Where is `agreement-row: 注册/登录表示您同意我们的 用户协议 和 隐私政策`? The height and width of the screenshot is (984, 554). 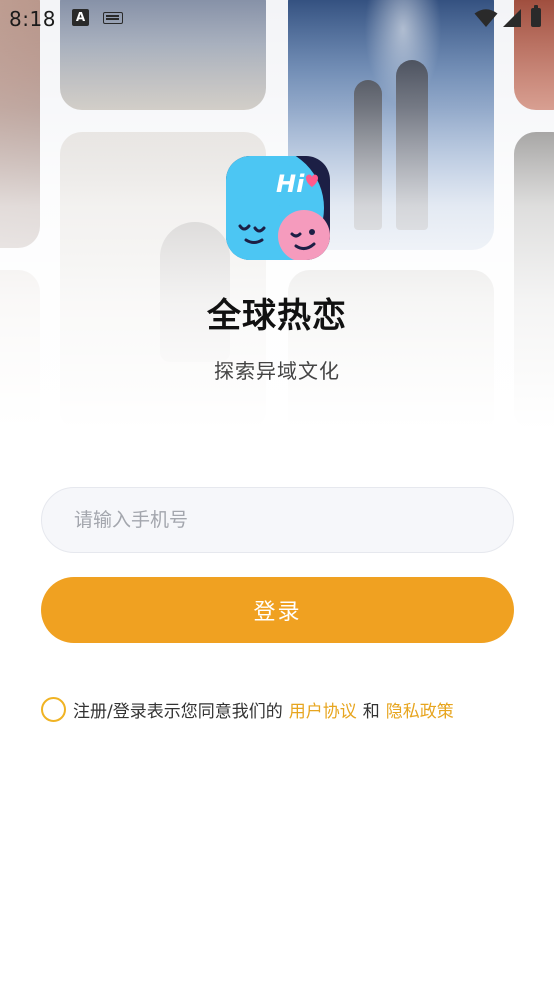 agreement-row: 注册/登录表示您同意我们的 用户协议 和 隐私政策 is located at coordinates (247, 709).